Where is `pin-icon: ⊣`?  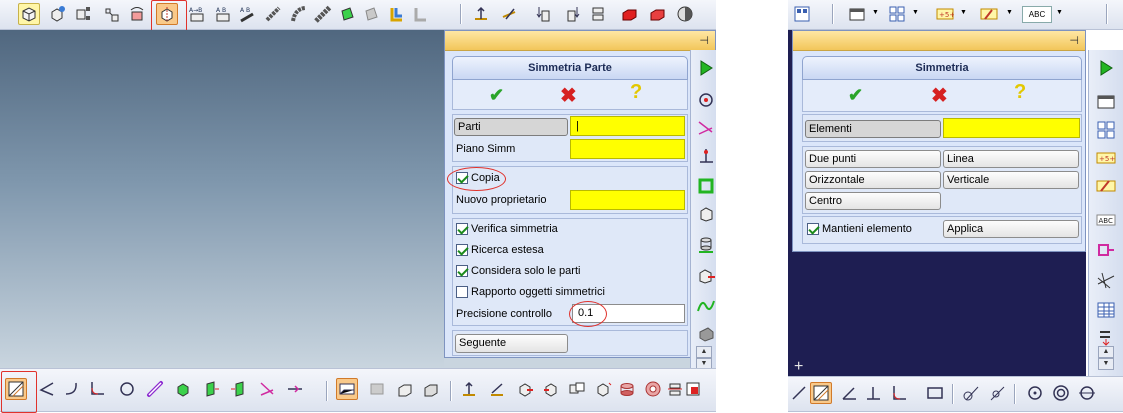 pin-icon: ⊣ is located at coordinates (1074, 40).